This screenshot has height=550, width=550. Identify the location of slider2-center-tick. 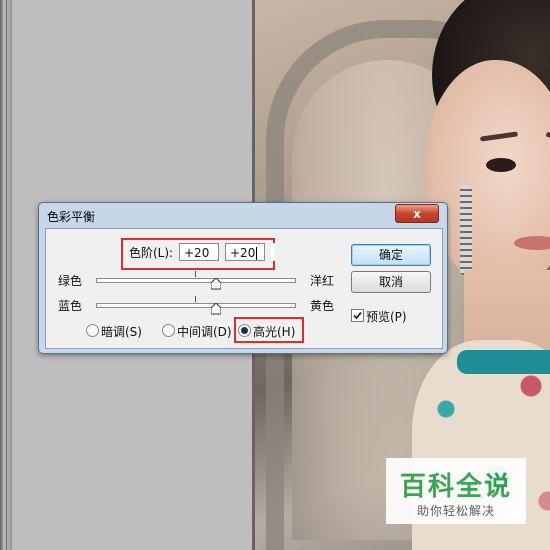
(195, 299).